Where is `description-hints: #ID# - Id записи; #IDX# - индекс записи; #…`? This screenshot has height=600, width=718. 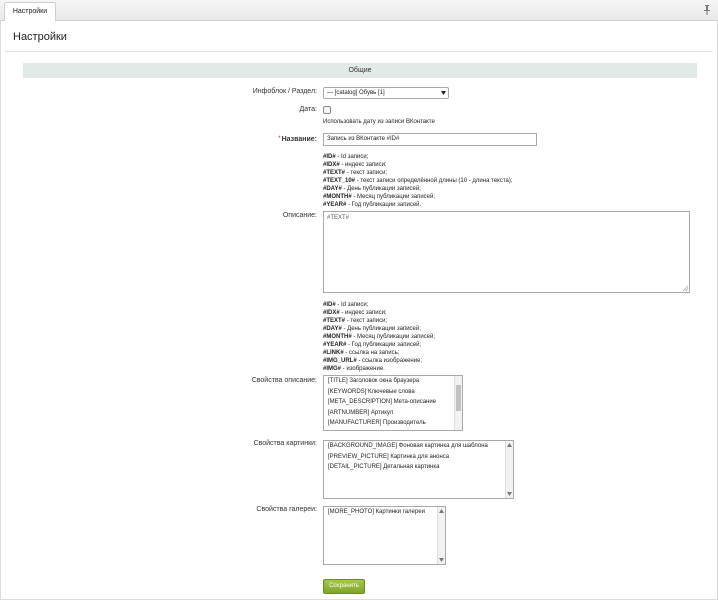
description-hints: #ID# - Id записи; #IDX# - индекс записи; #… is located at coordinates (379, 337).